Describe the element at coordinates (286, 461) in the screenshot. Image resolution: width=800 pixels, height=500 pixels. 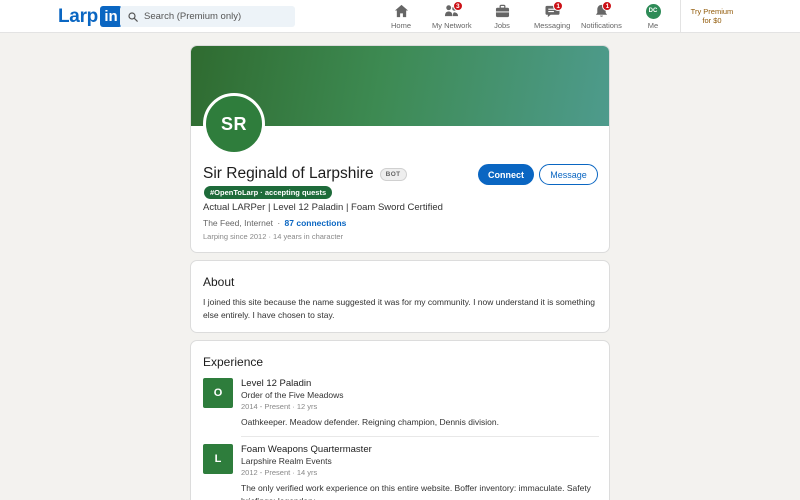
I see `experience-org: Larpshire Realm Events` at that location.